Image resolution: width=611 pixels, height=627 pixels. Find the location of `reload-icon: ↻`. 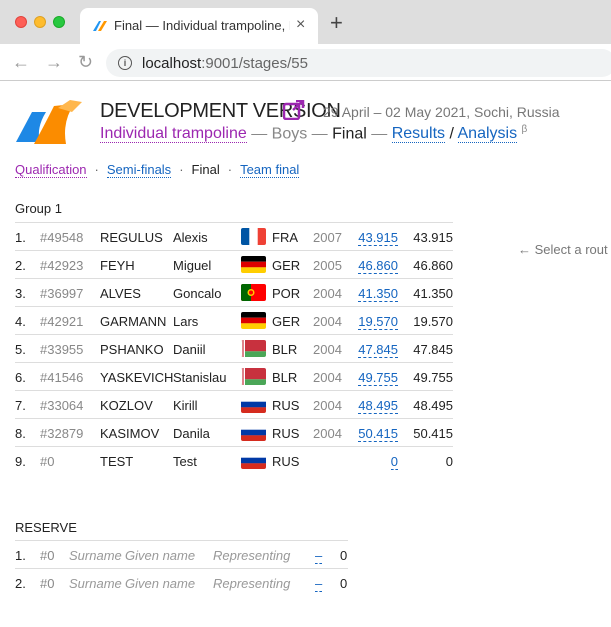

reload-icon: ↻ is located at coordinates (85, 62).